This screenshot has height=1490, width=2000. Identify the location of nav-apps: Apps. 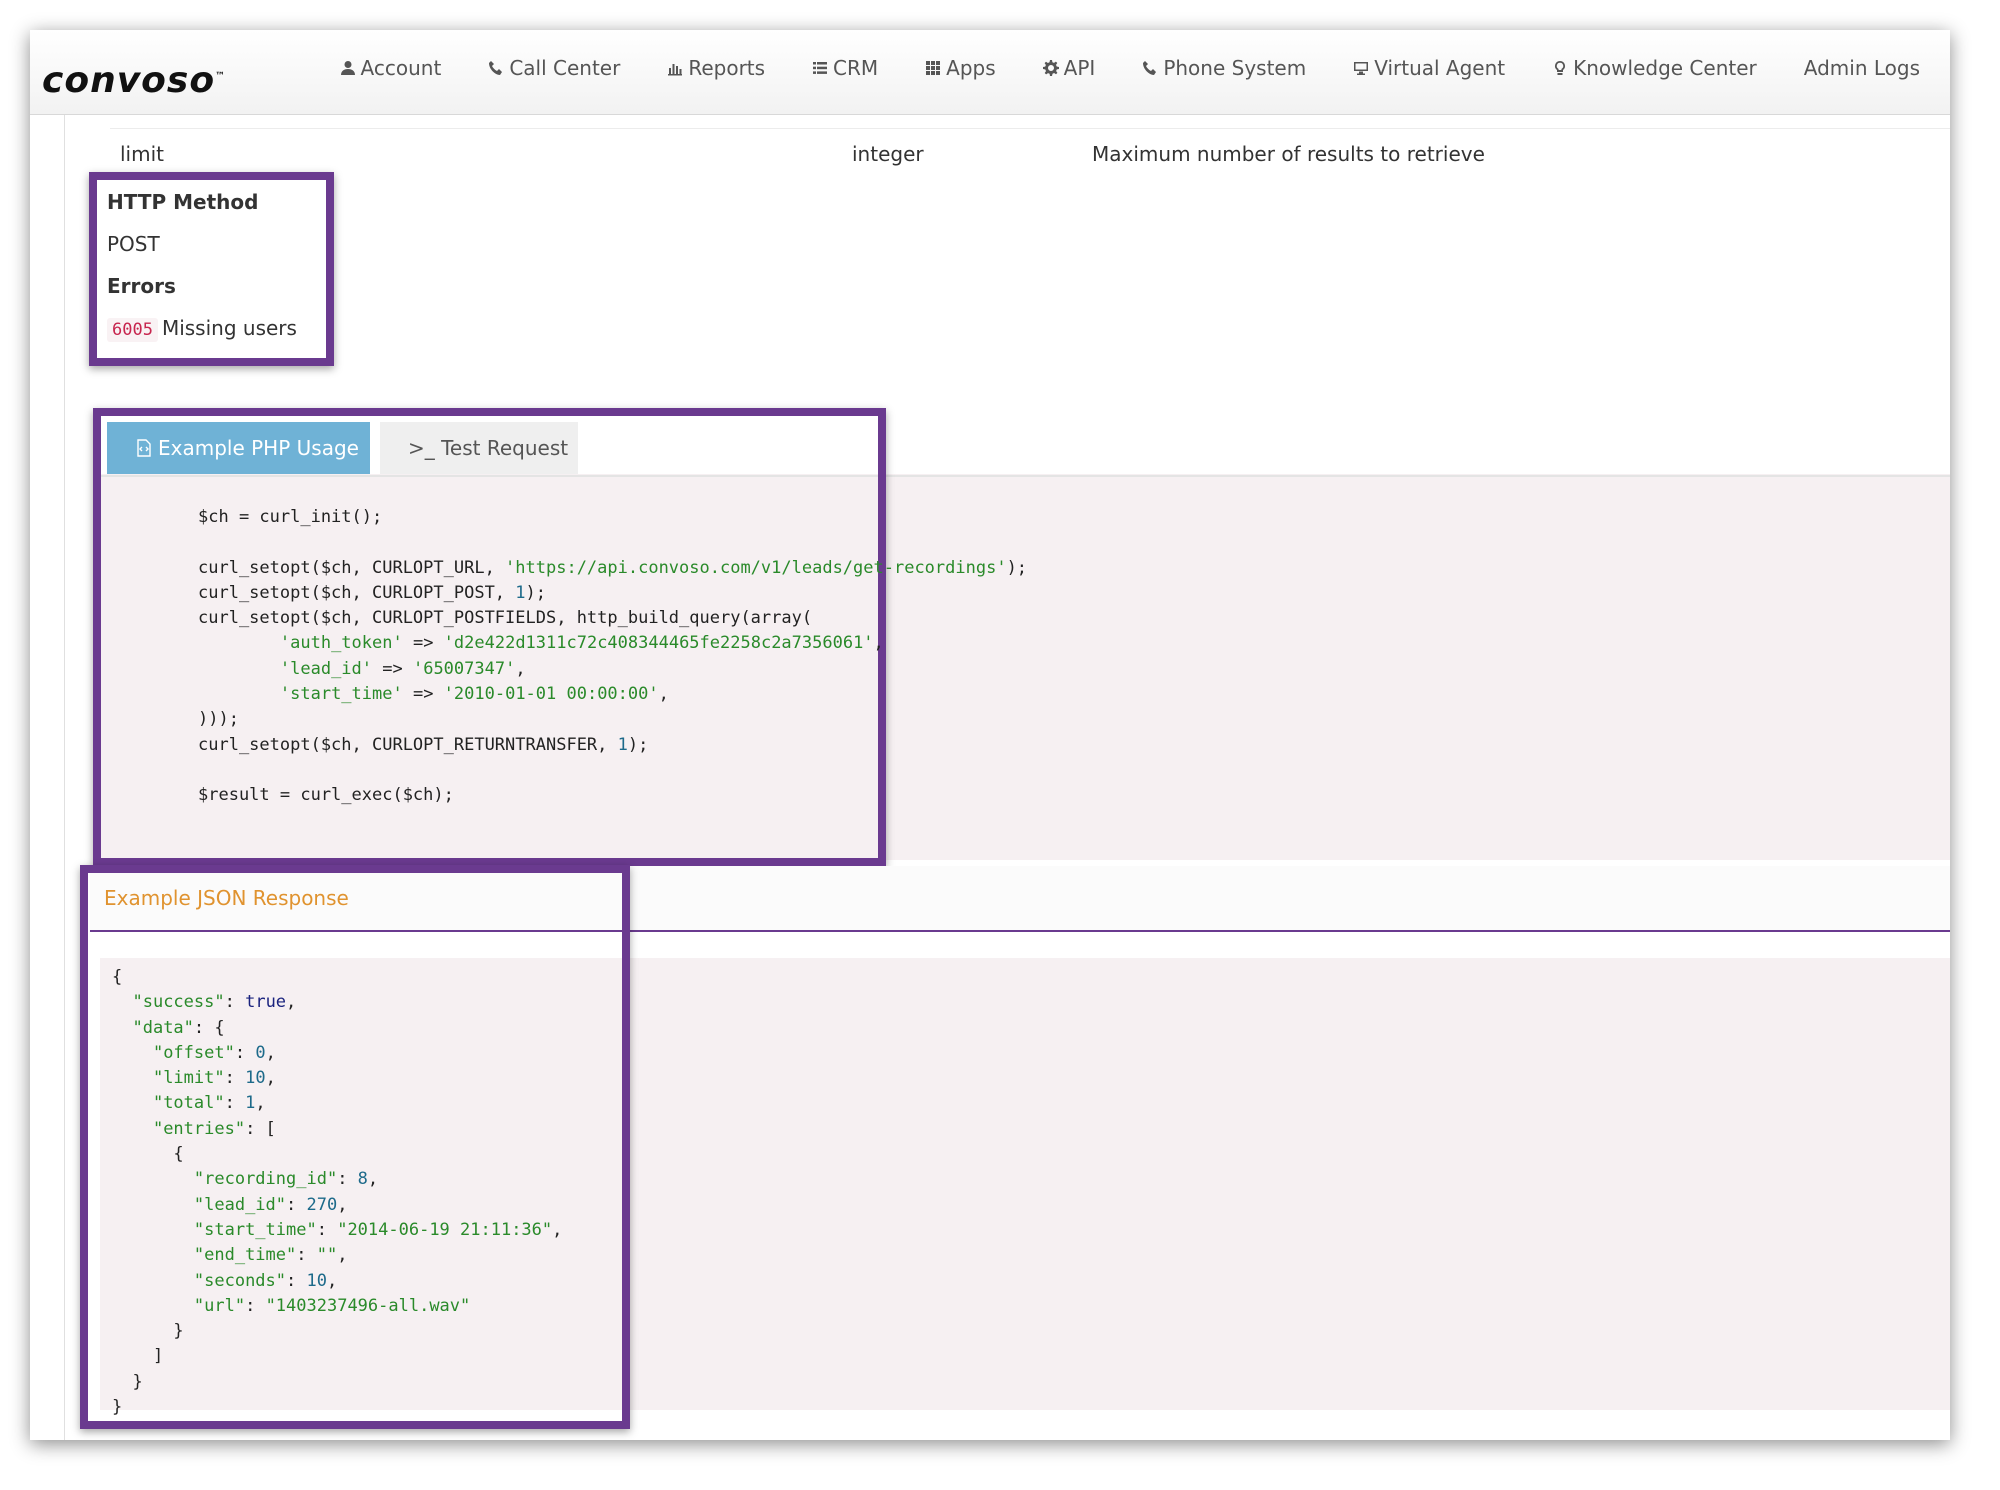
(960, 68).